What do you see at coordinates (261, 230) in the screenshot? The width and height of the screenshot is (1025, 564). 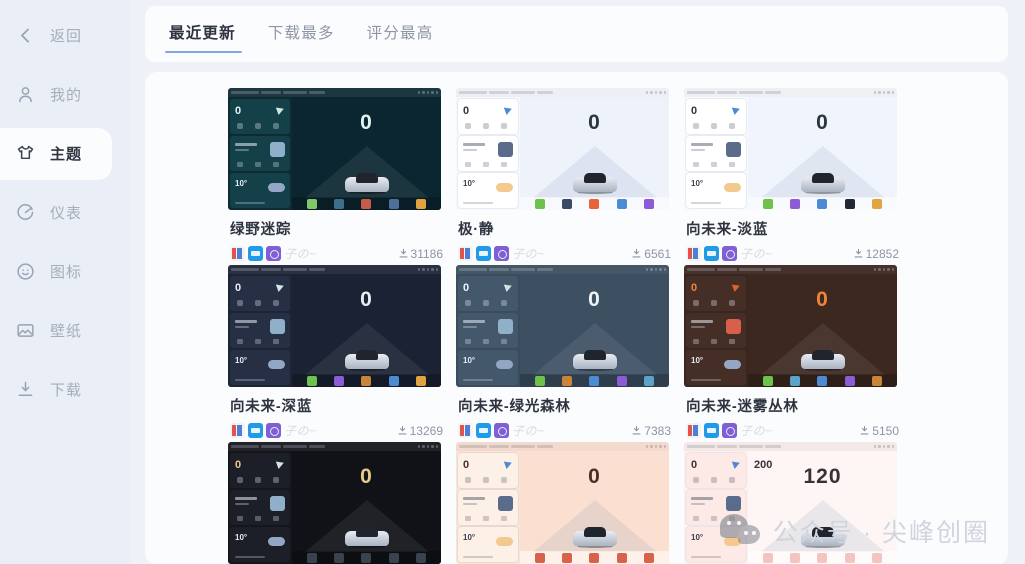 I see `theme-title: 绿野迷踪` at bounding box center [261, 230].